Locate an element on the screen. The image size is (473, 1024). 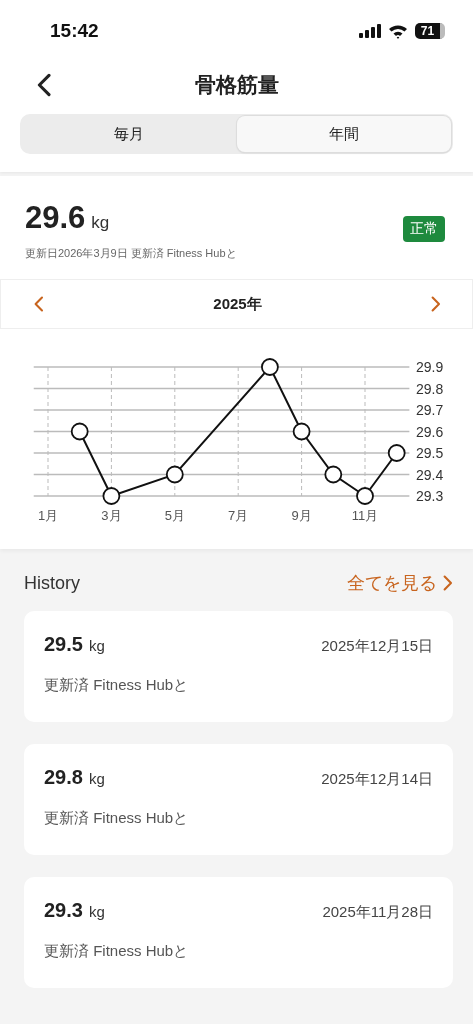
axis-tick-label: 3月 is located at coordinates (111, 515).